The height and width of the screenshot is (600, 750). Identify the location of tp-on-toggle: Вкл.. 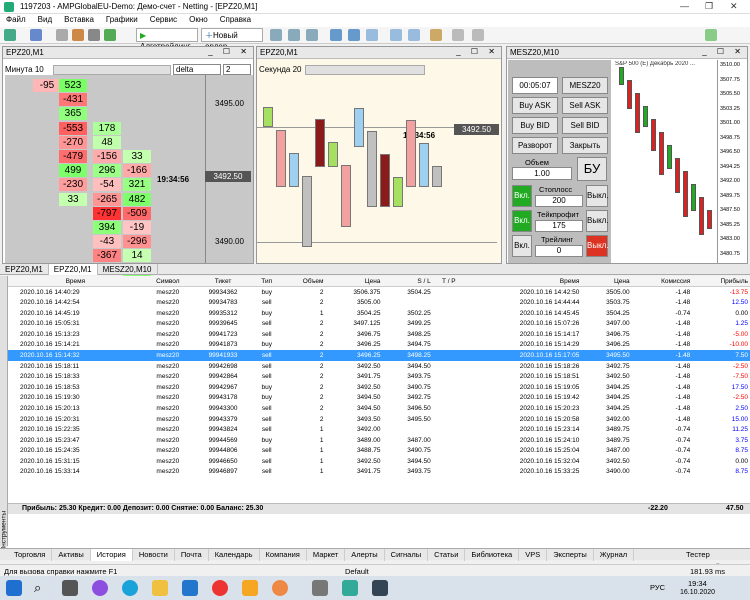
(522, 221).